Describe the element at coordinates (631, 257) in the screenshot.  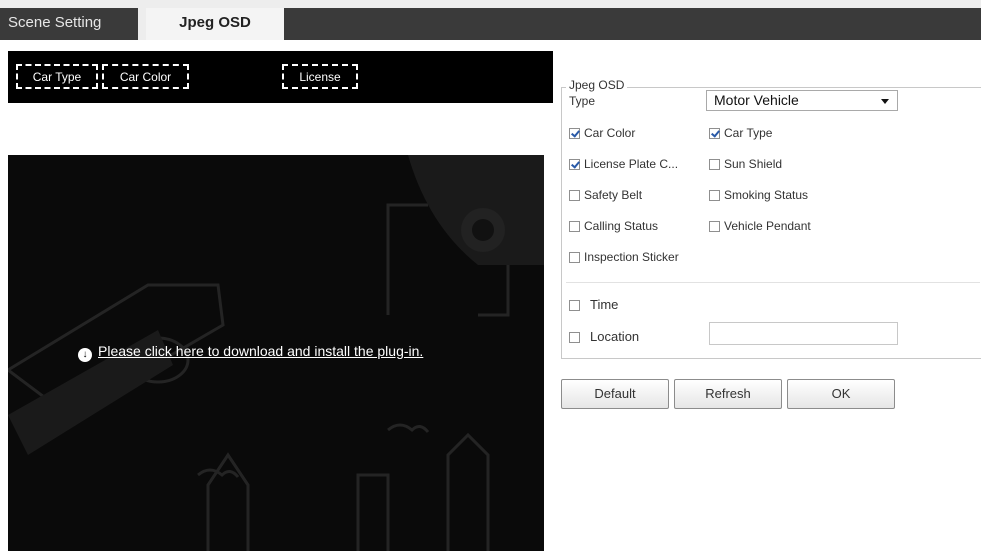
I see `checkbox-label: Inspection Sticker` at that location.